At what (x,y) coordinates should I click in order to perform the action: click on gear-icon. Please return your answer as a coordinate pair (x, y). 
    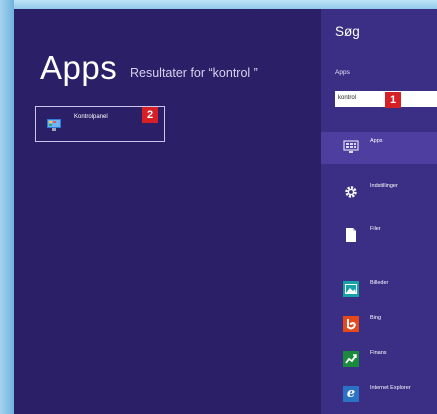
    Looking at the image, I should click on (351, 192).